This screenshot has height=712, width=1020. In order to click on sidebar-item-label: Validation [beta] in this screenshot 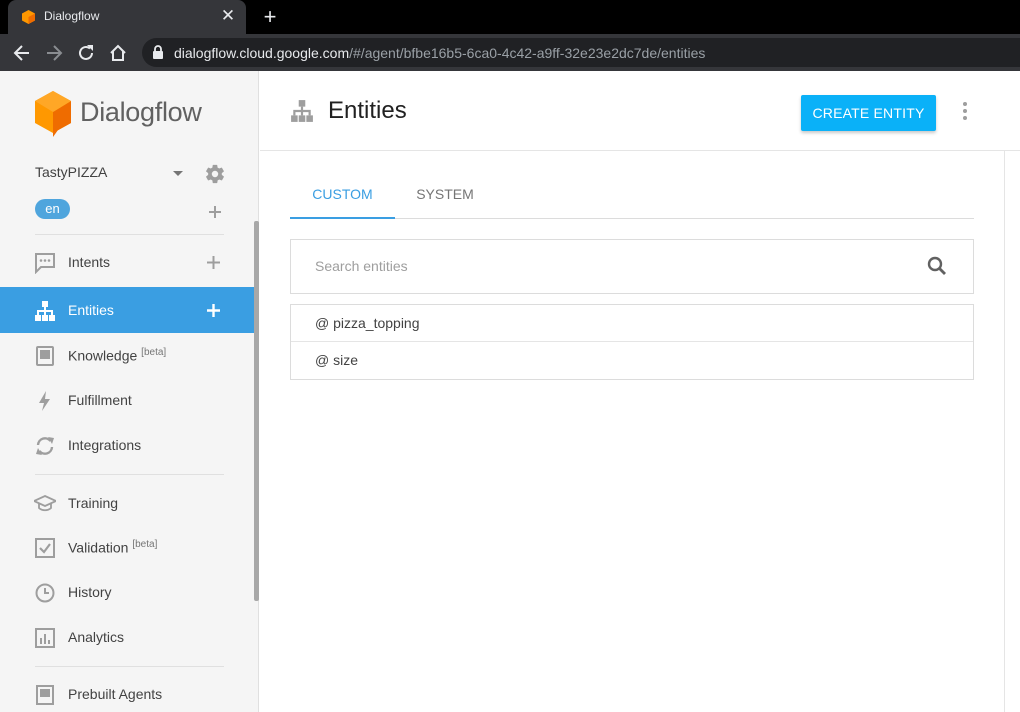, I will do `click(112, 547)`.